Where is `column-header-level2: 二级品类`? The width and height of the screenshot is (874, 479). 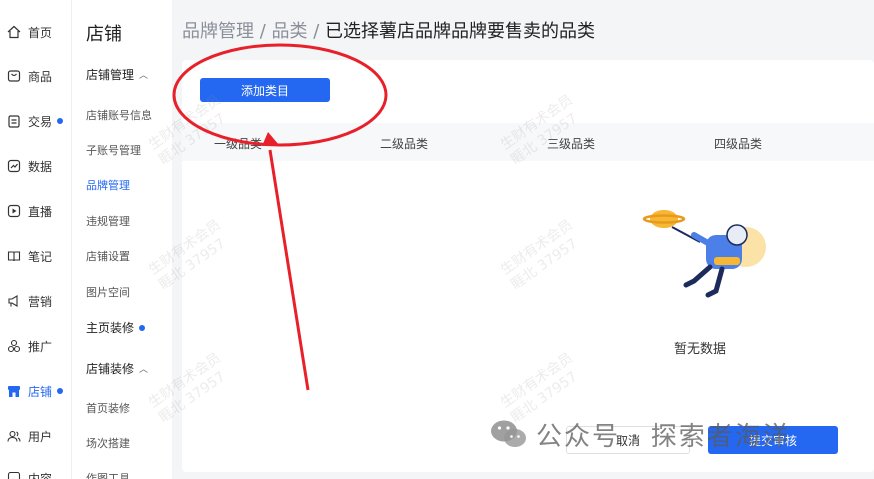 column-header-level2: 二级品类 is located at coordinates (404, 144).